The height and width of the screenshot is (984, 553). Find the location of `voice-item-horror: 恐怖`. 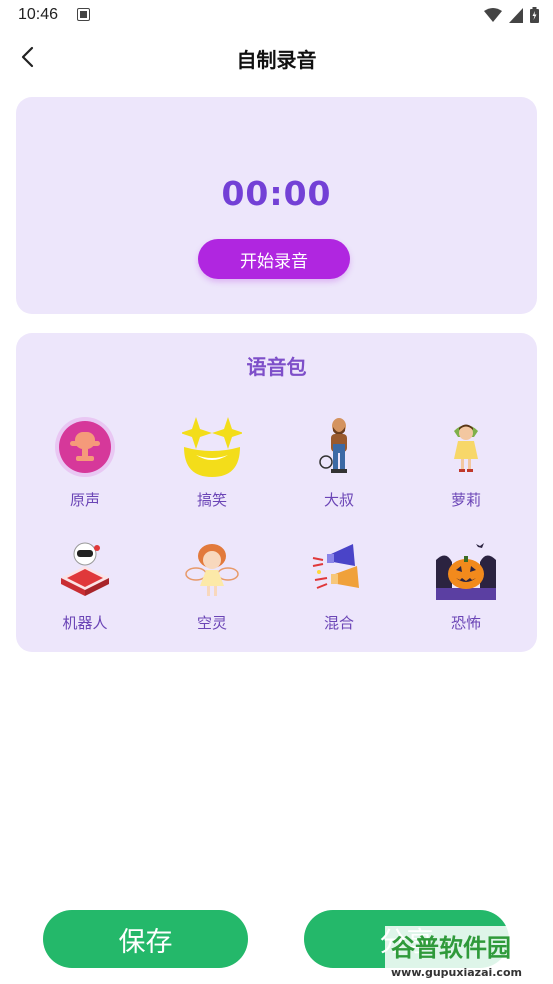

voice-item-horror: 恐怖 is located at coordinates (466, 595).